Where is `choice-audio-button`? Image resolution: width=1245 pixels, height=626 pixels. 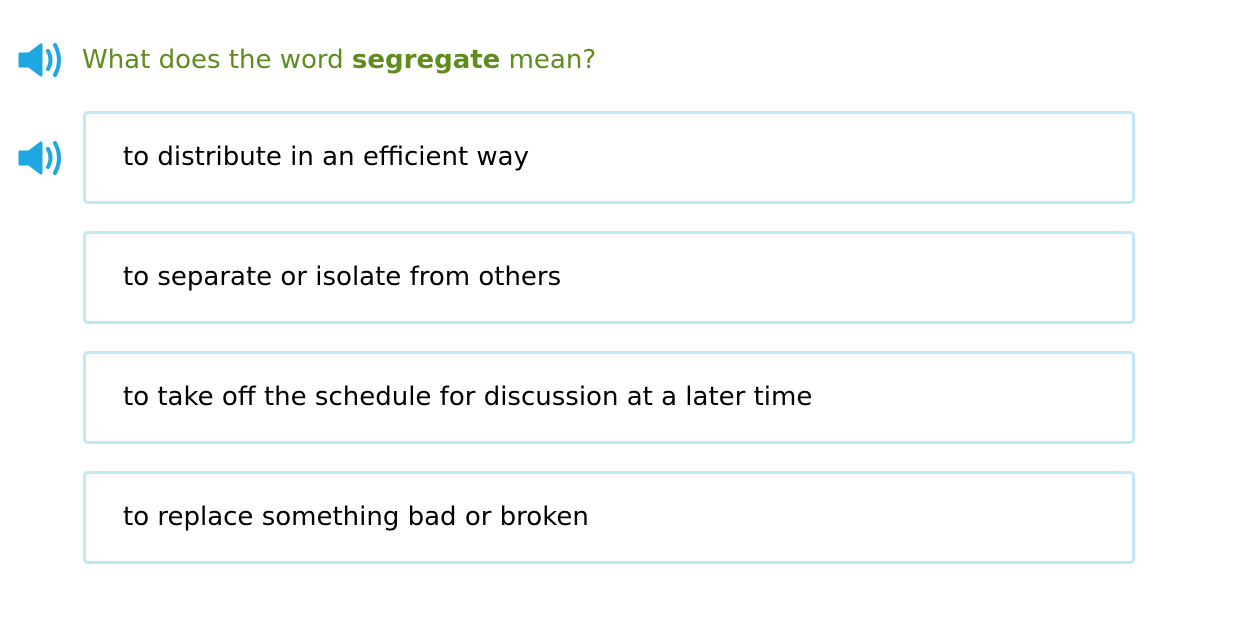
choice-audio-button is located at coordinates (41, 158).